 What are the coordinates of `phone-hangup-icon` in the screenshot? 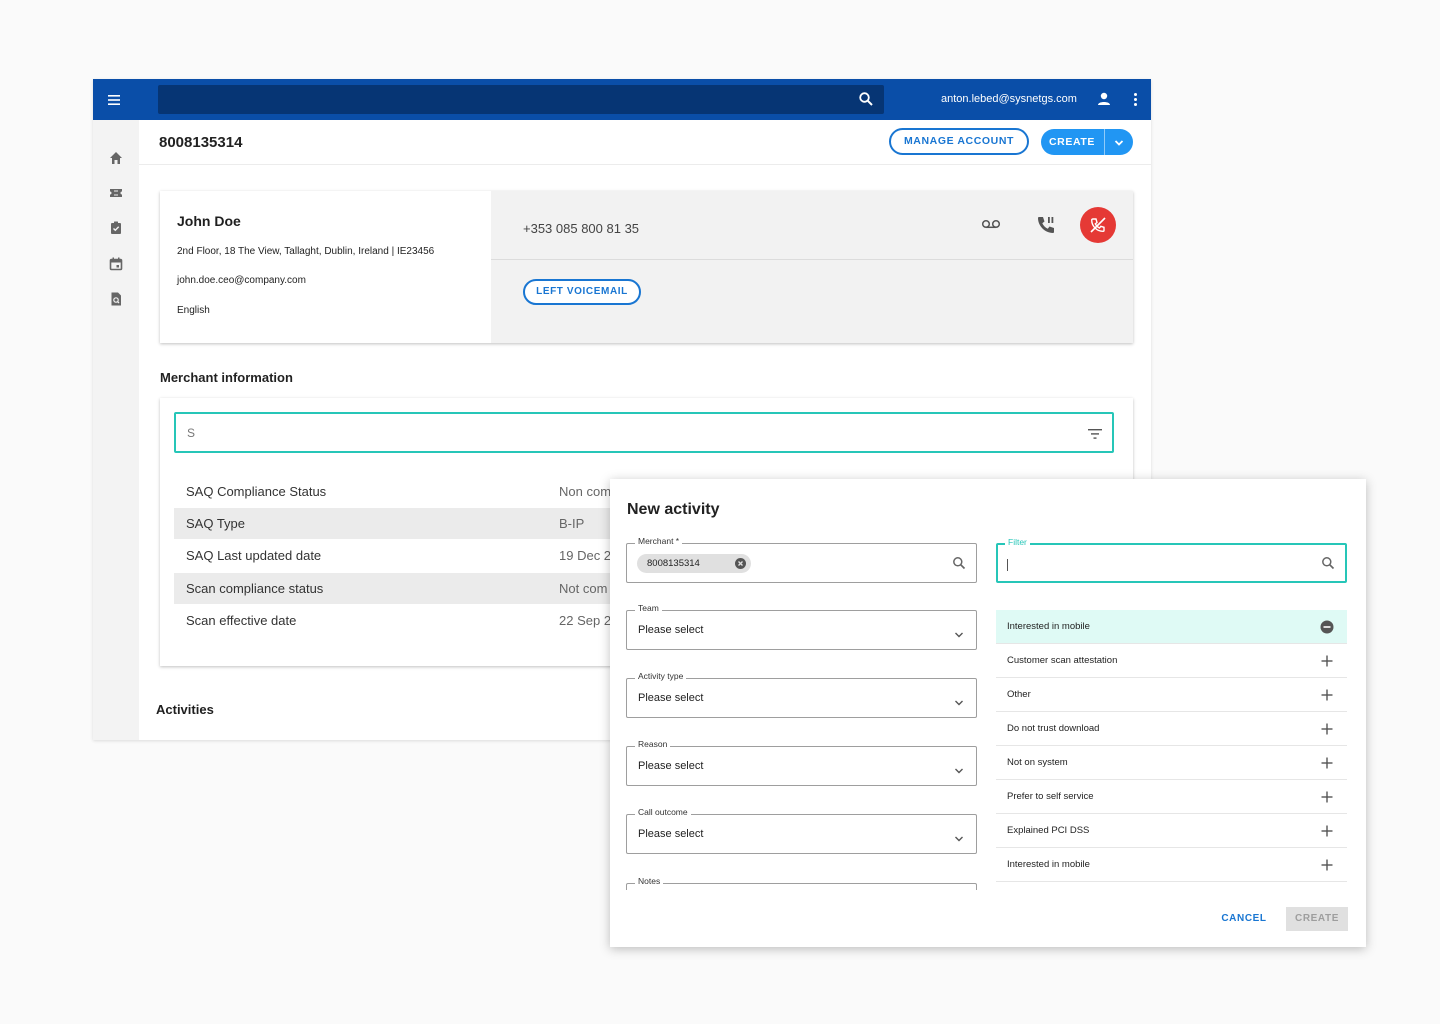 It's located at (1098, 227).